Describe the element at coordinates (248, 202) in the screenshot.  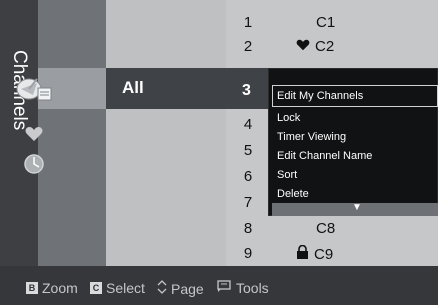
I see `channel-number: 7` at that location.